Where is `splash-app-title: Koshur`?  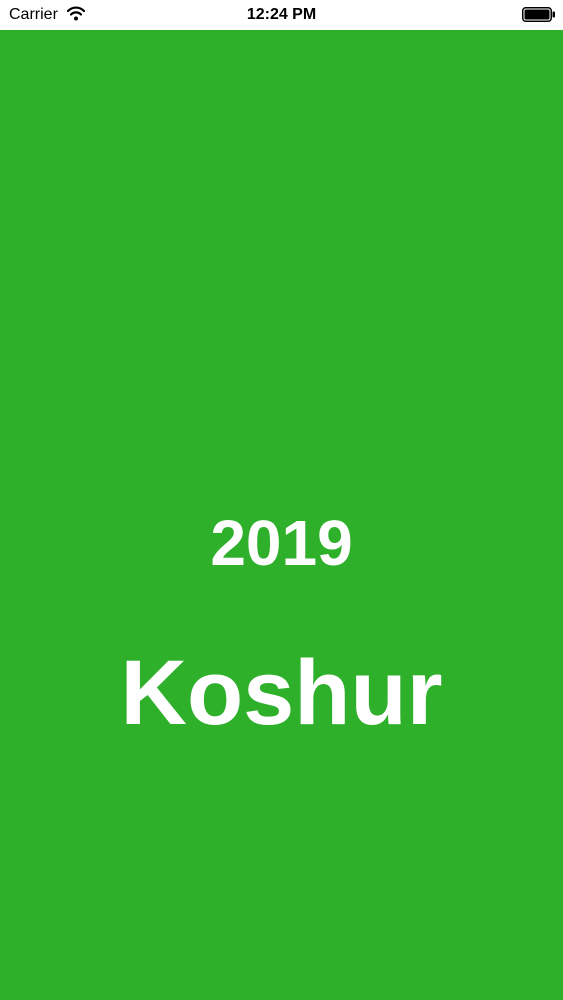
splash-app-title: Koshur is located at coordinates (281, 693).